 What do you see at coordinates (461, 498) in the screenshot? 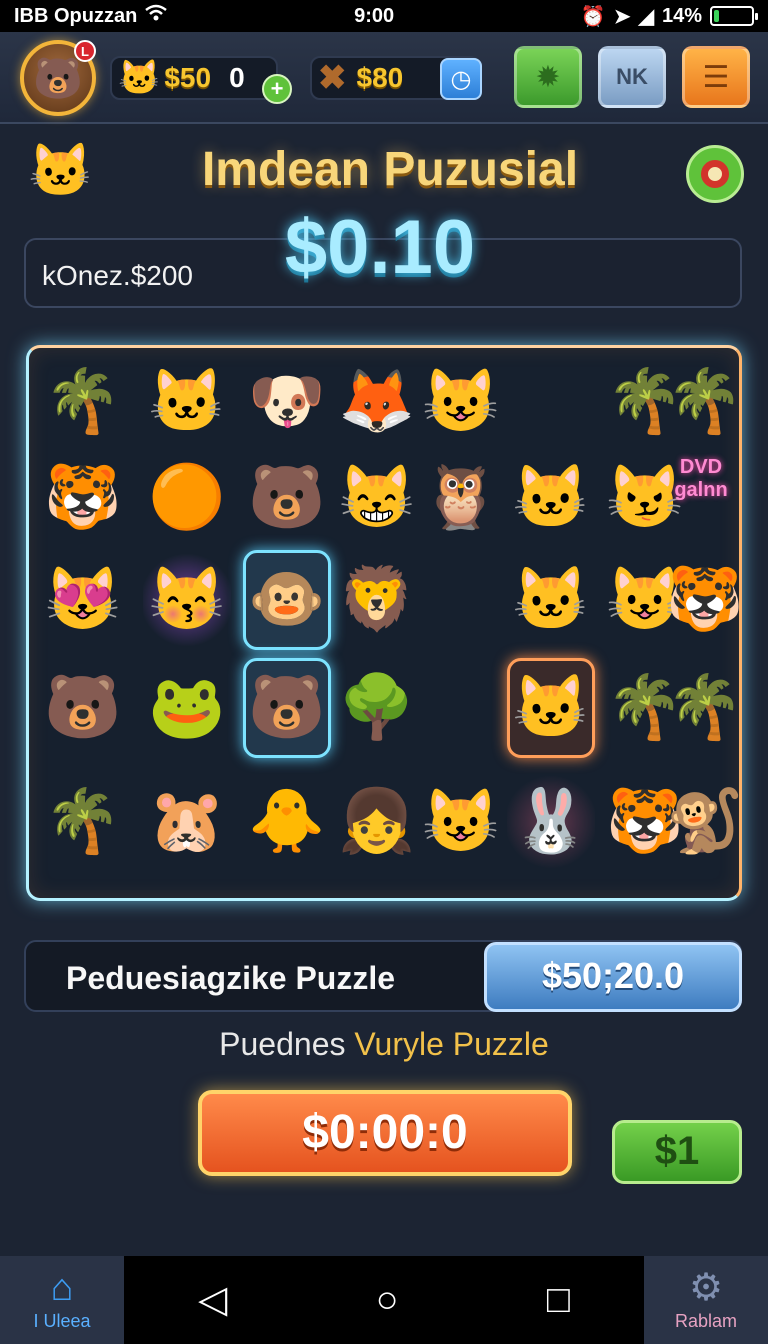
I see `owl-cat-icon: 🦉` at bounding box center [461, 498].